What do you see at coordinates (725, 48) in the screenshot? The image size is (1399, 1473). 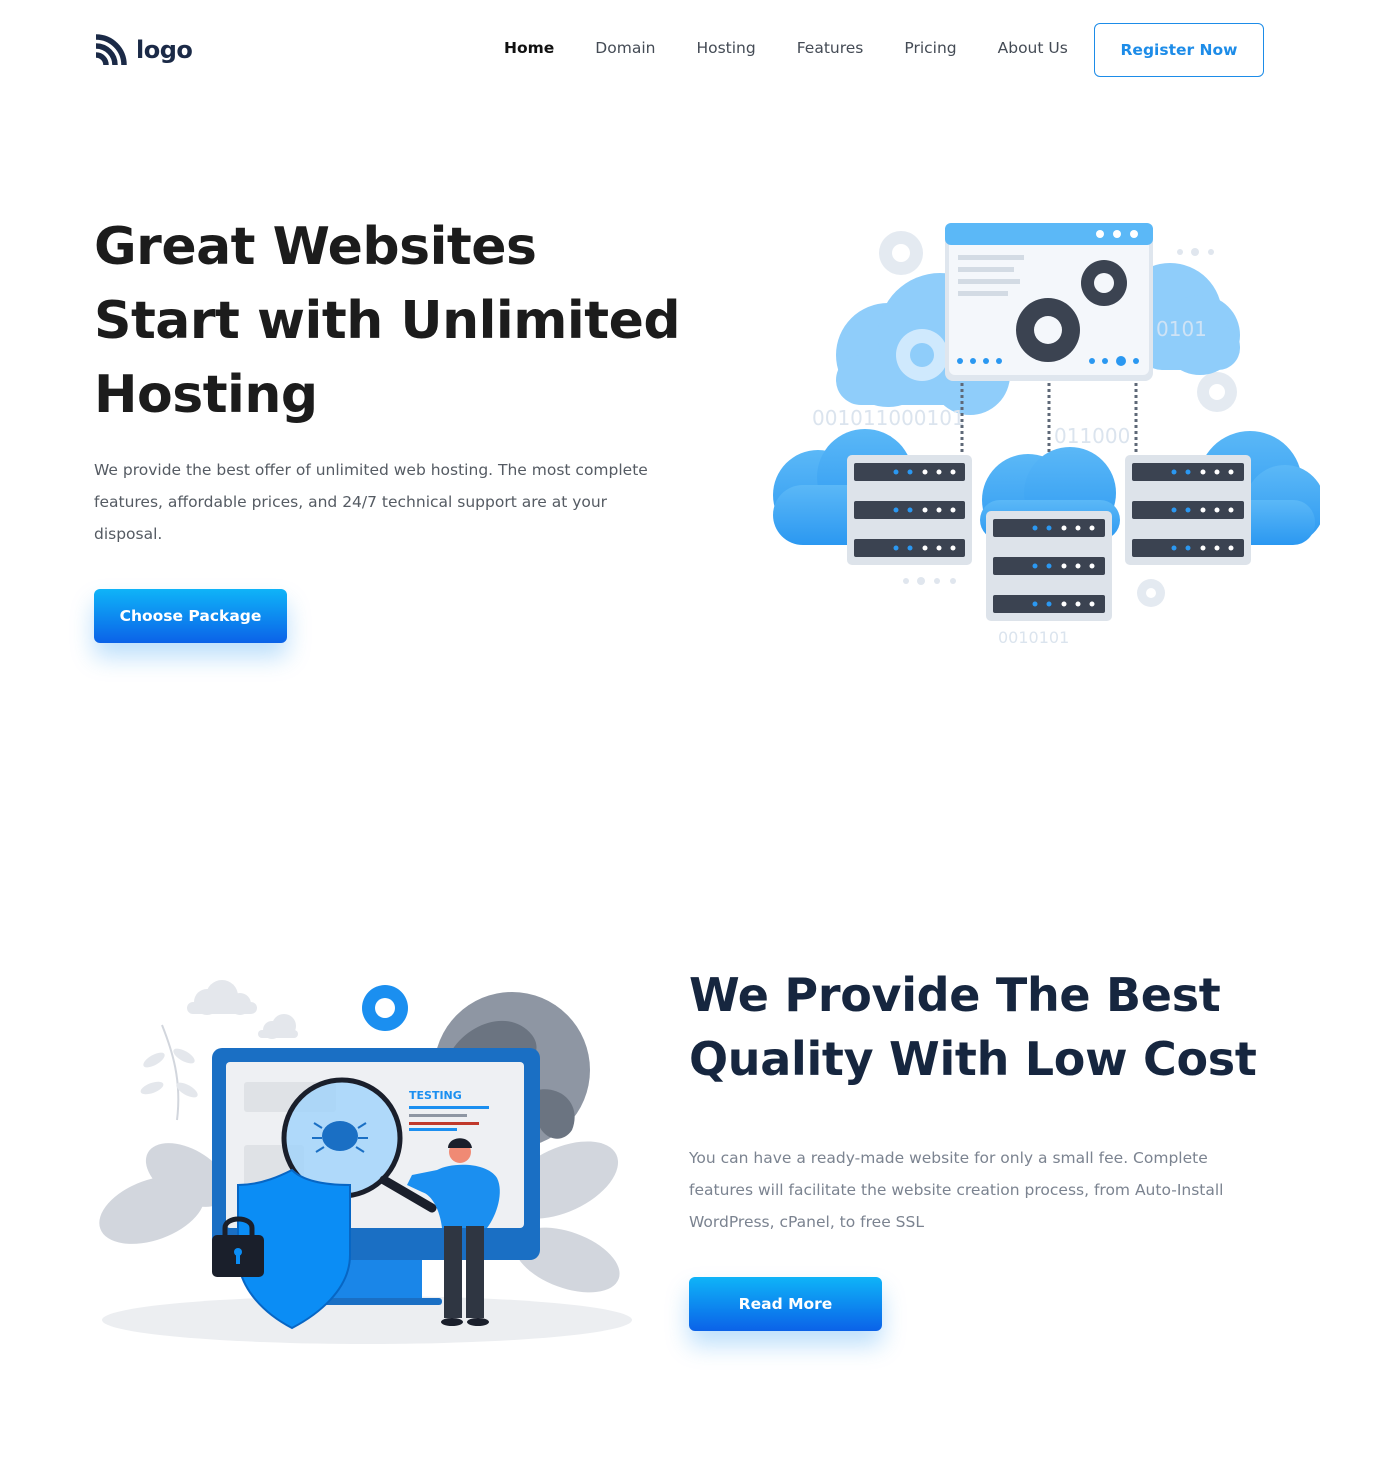 I see `nav-hosting: Hosting` at bounding box center [725, 48].